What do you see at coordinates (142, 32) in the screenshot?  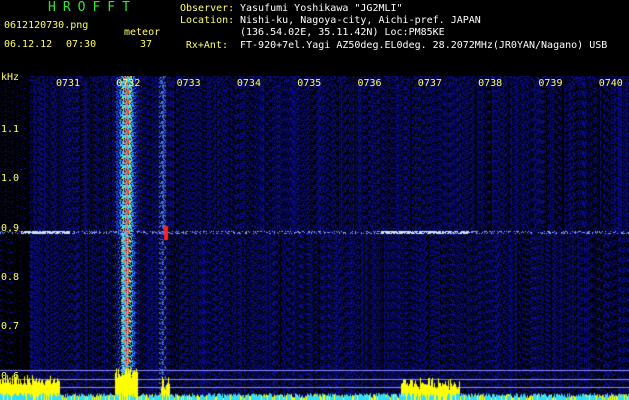 I see `meteor-label: meteor` at bounding box center [142, 32].